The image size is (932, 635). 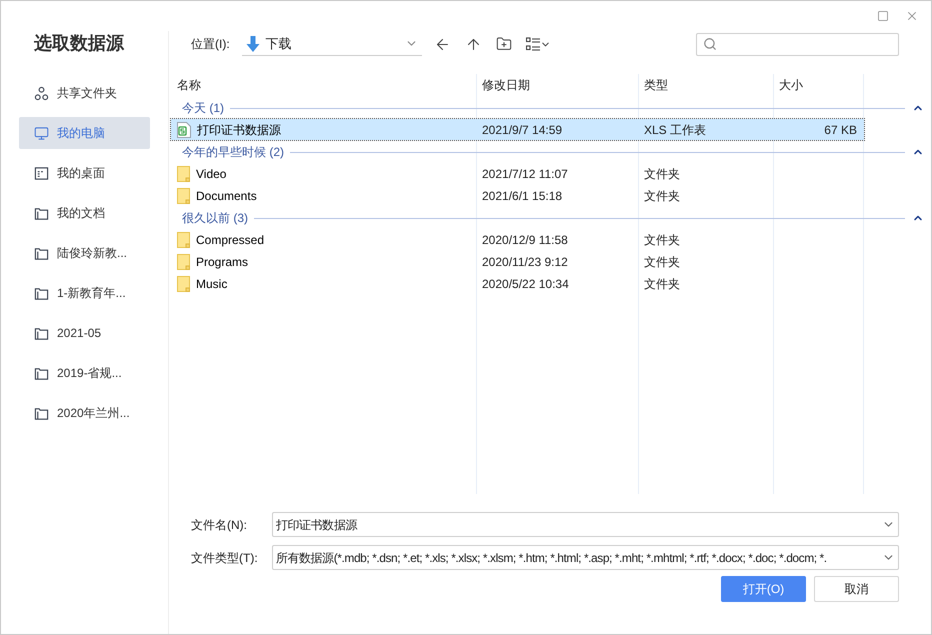 I want to click on file-name: 打印证书数据源, so click(x=239, y=130).